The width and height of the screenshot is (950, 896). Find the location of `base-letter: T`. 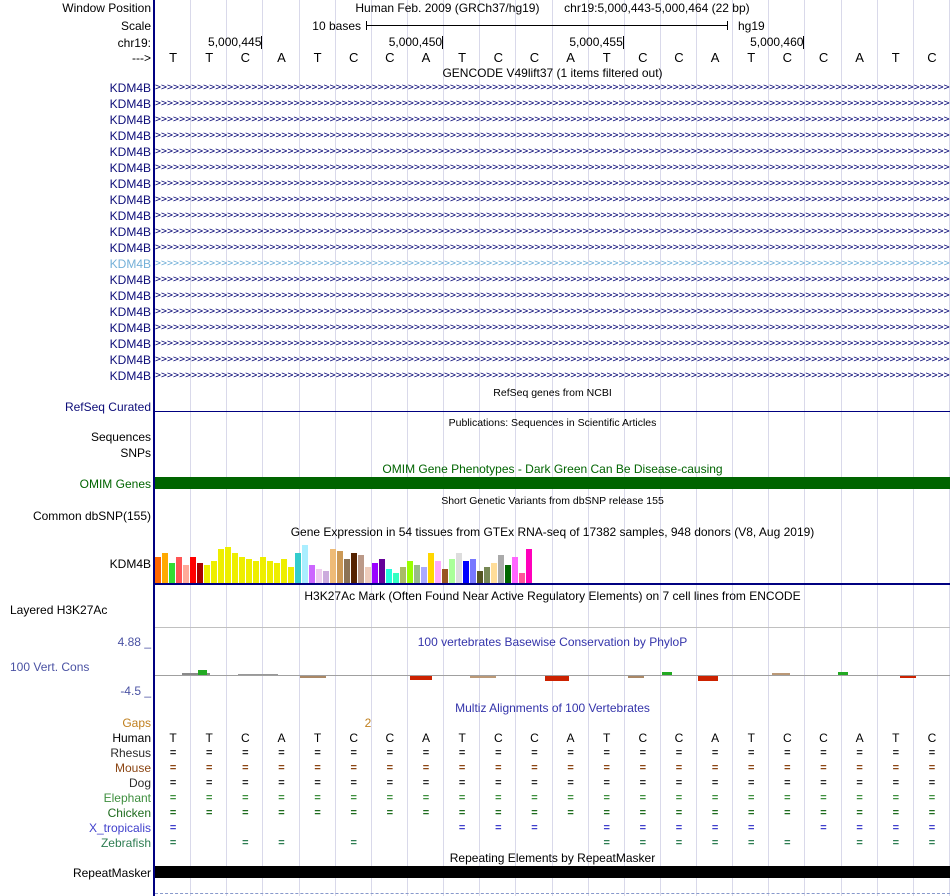

base-letter: T is located at coordinates (895, 57).